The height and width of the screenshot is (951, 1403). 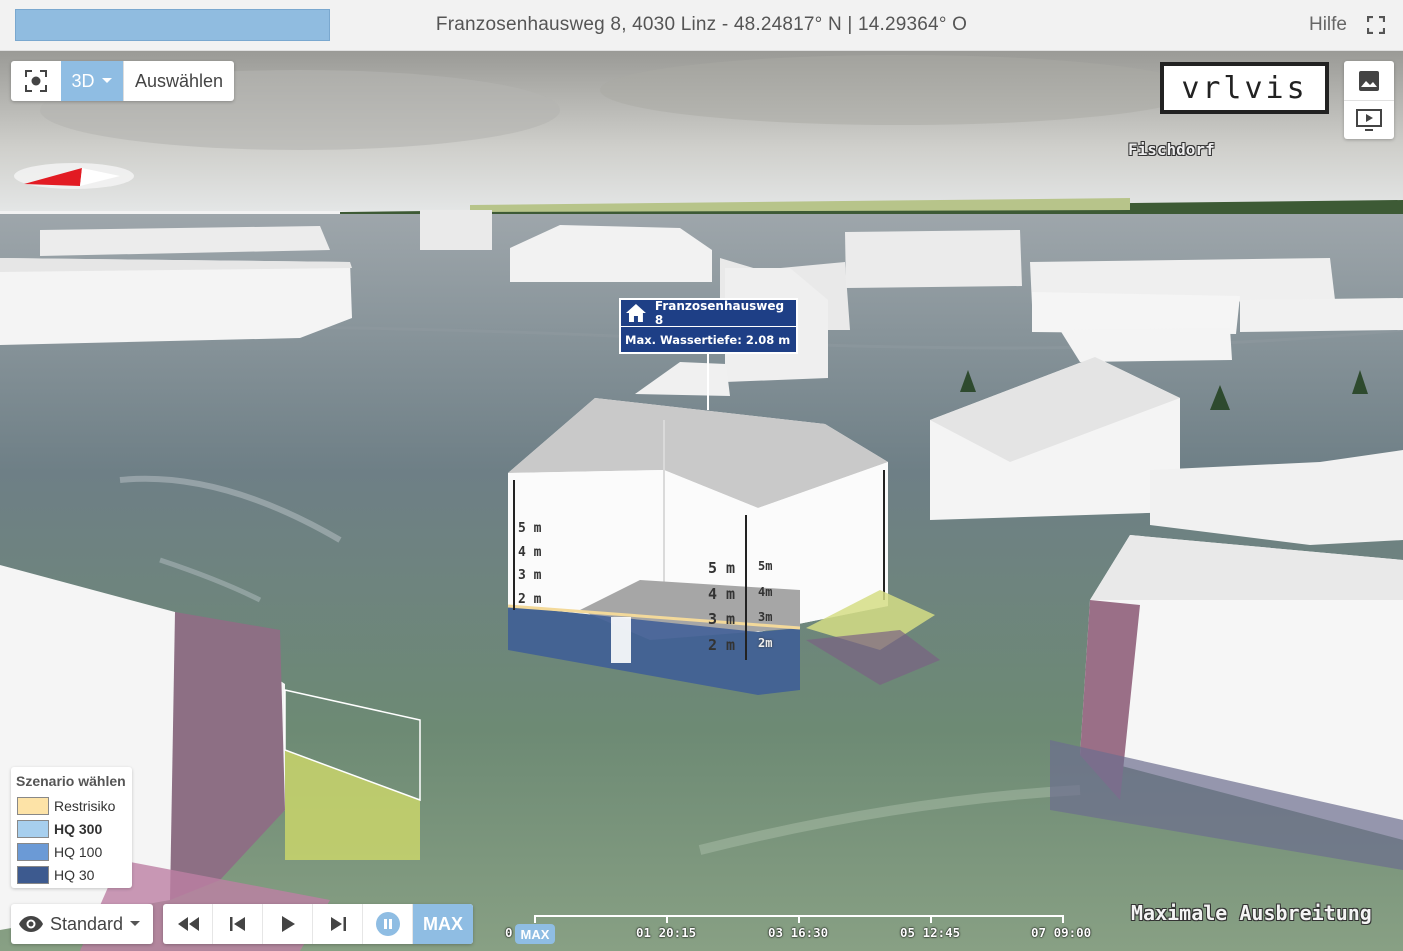 What do you see at coordinates (535, 934) in the screenshot?
I see `timeline-handle: MAX` at bounding box center [535, 934].